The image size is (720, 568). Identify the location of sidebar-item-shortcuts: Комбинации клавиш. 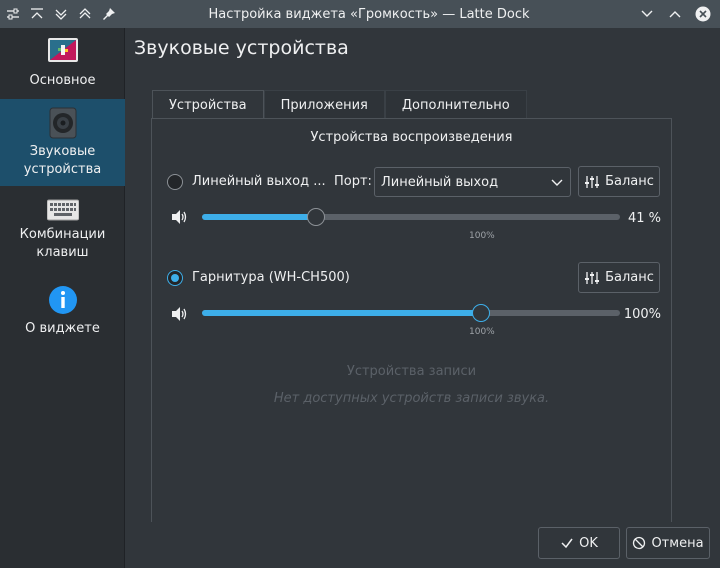
(62, 234).